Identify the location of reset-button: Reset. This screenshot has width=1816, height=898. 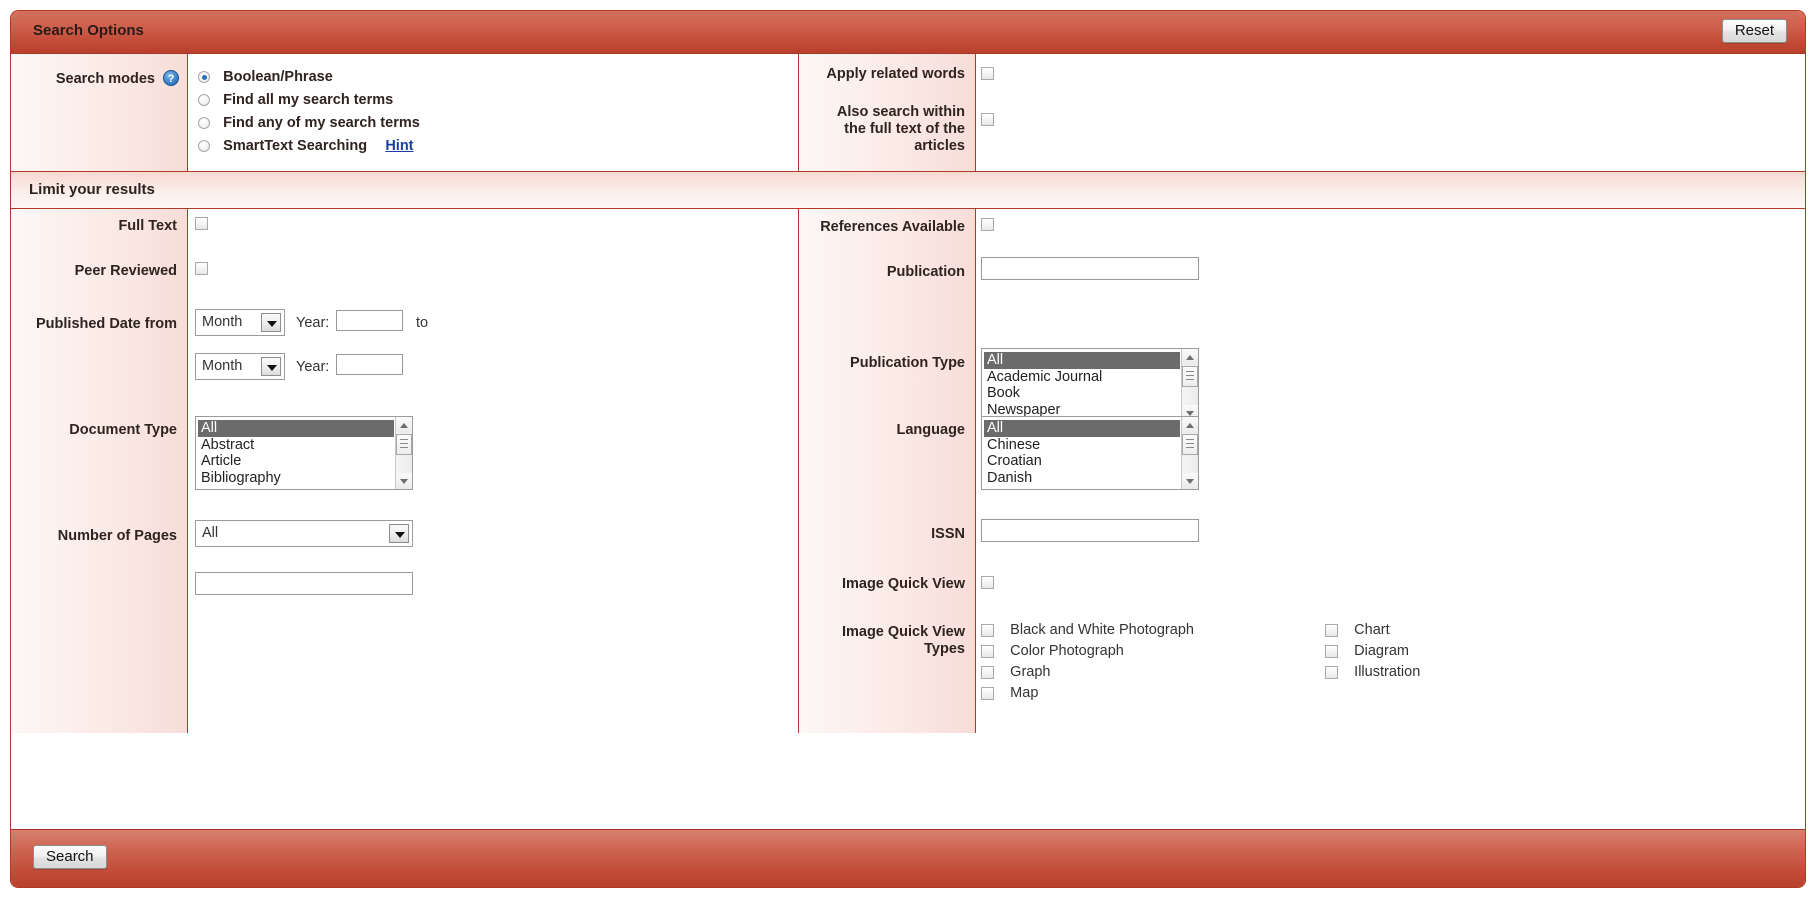
(1754, 31).